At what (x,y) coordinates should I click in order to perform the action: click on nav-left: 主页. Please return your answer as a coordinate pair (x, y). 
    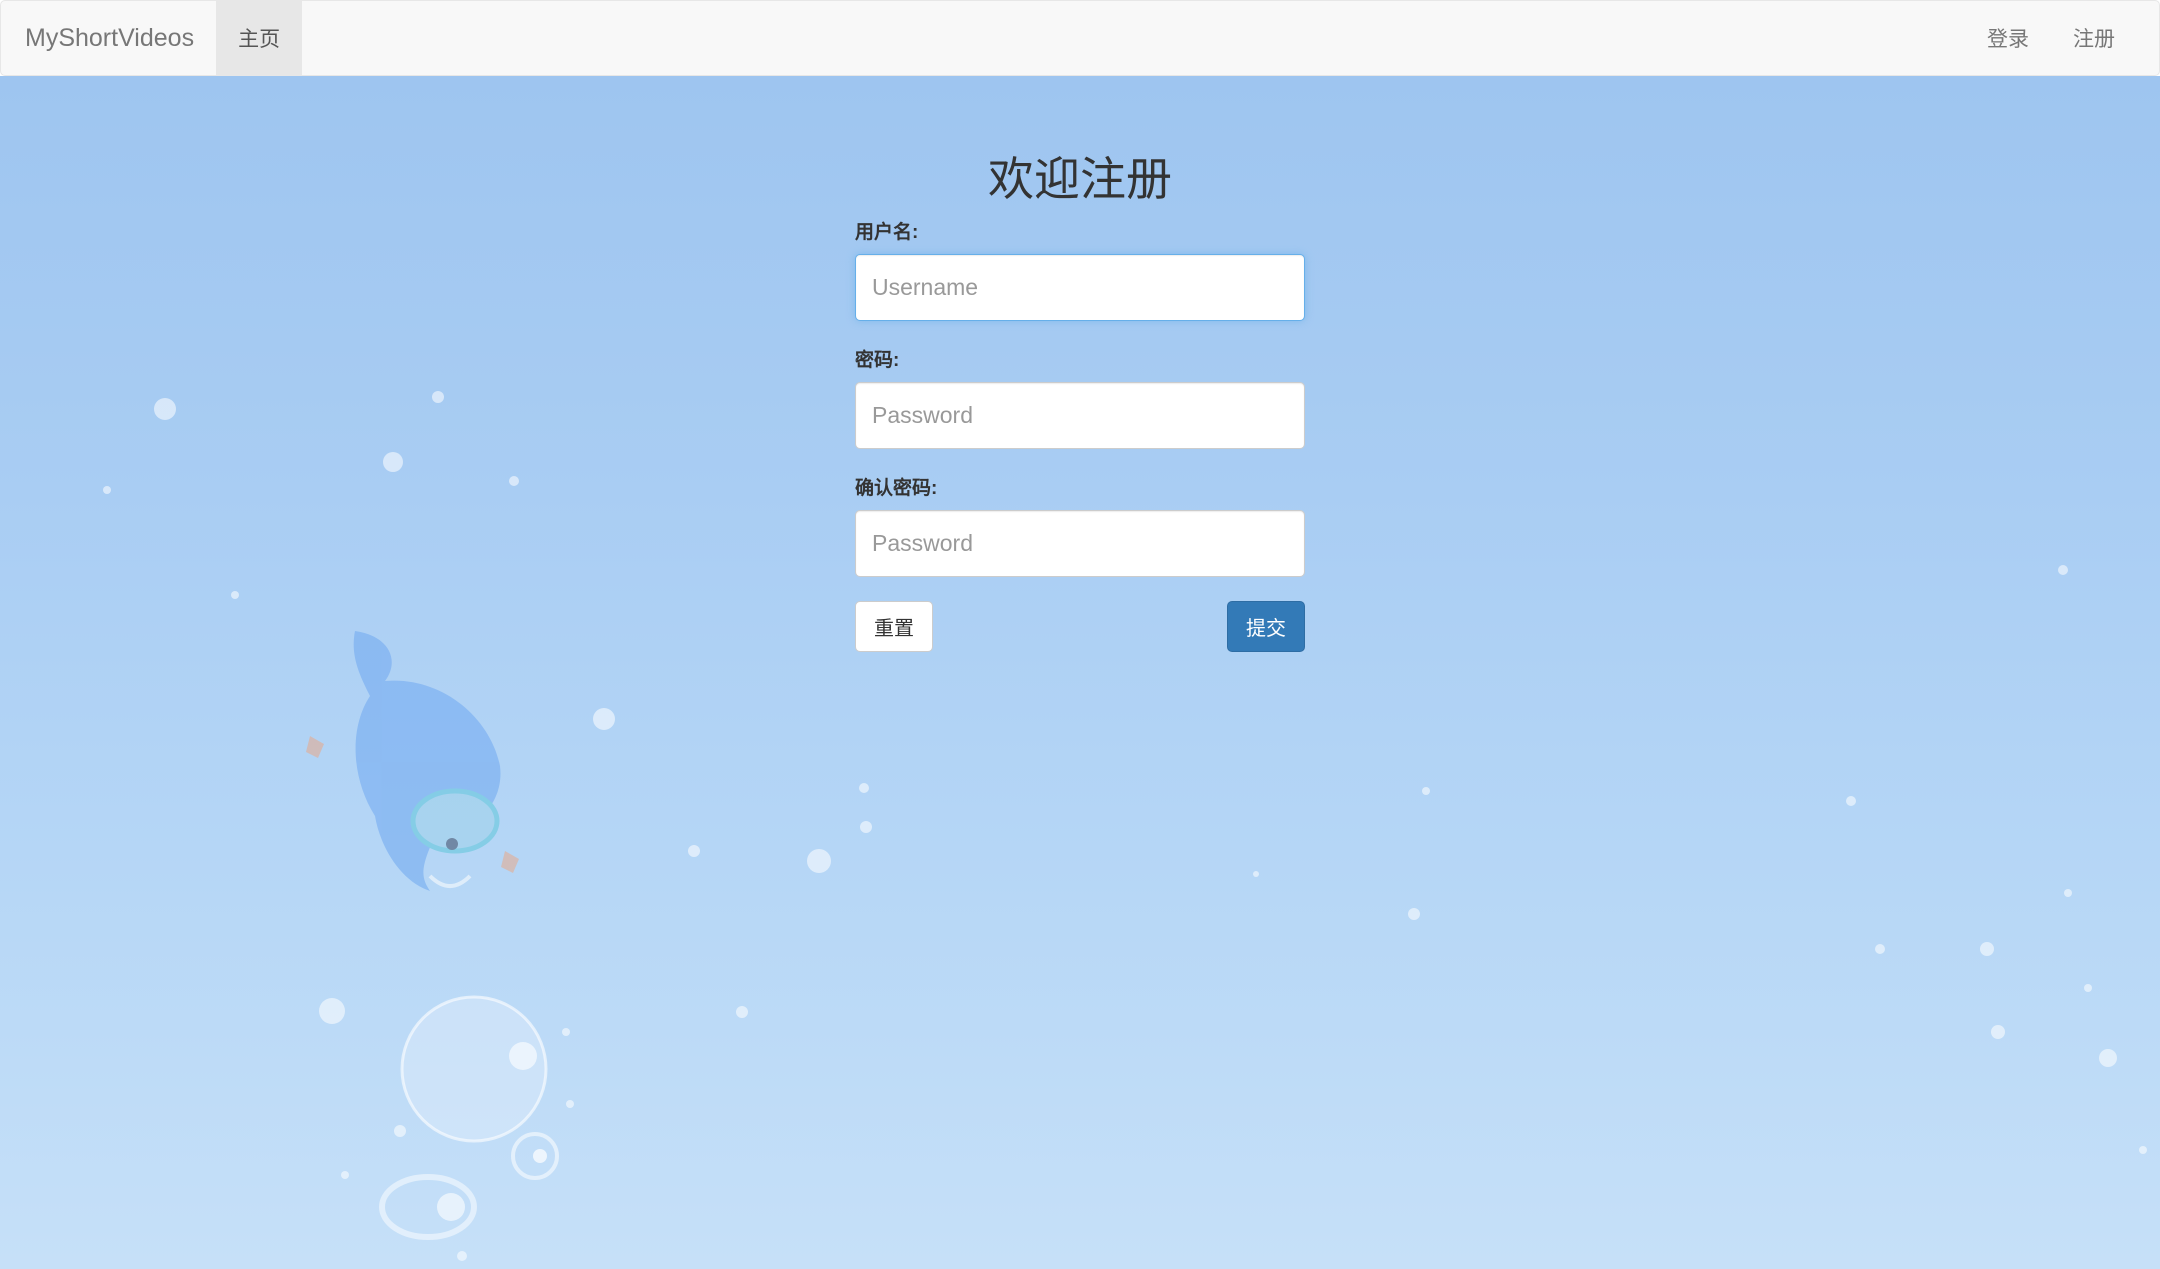
    Looking at the image, I should click on (259, 38).